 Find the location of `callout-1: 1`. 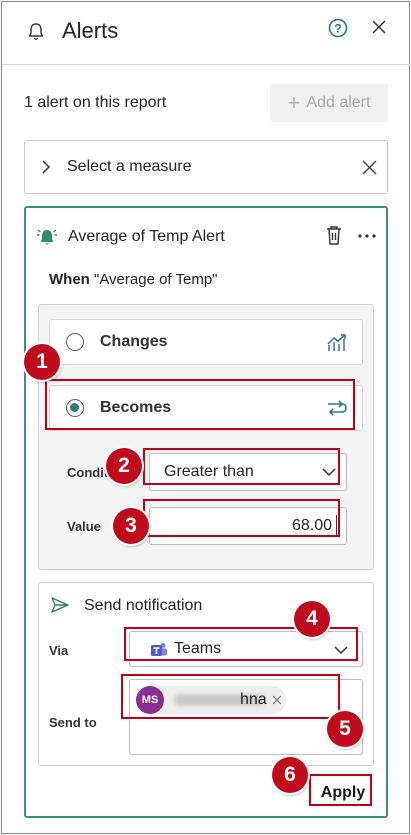

callout-1: 1 is located at coordinates (42, 362).